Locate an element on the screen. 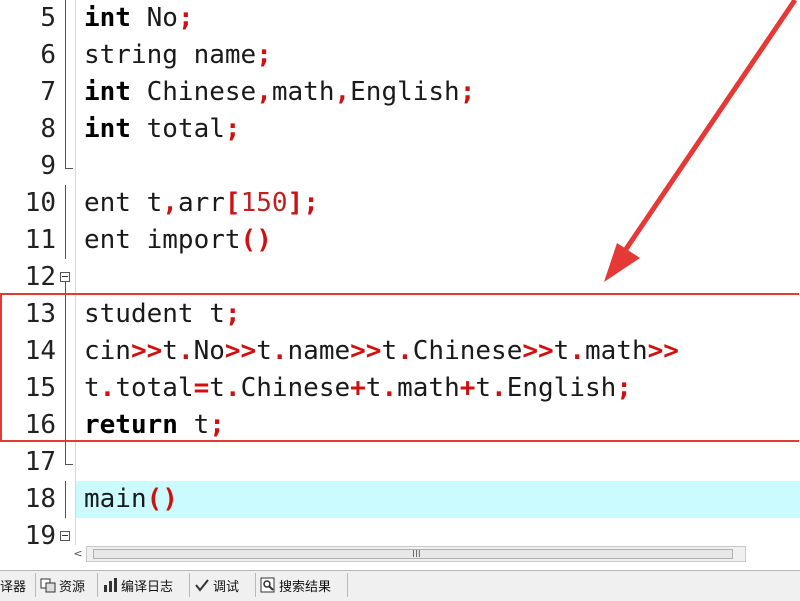 The width and height of the screenshot is (800, 601). tab-label: 调试 is located at coordinates (226, 587).